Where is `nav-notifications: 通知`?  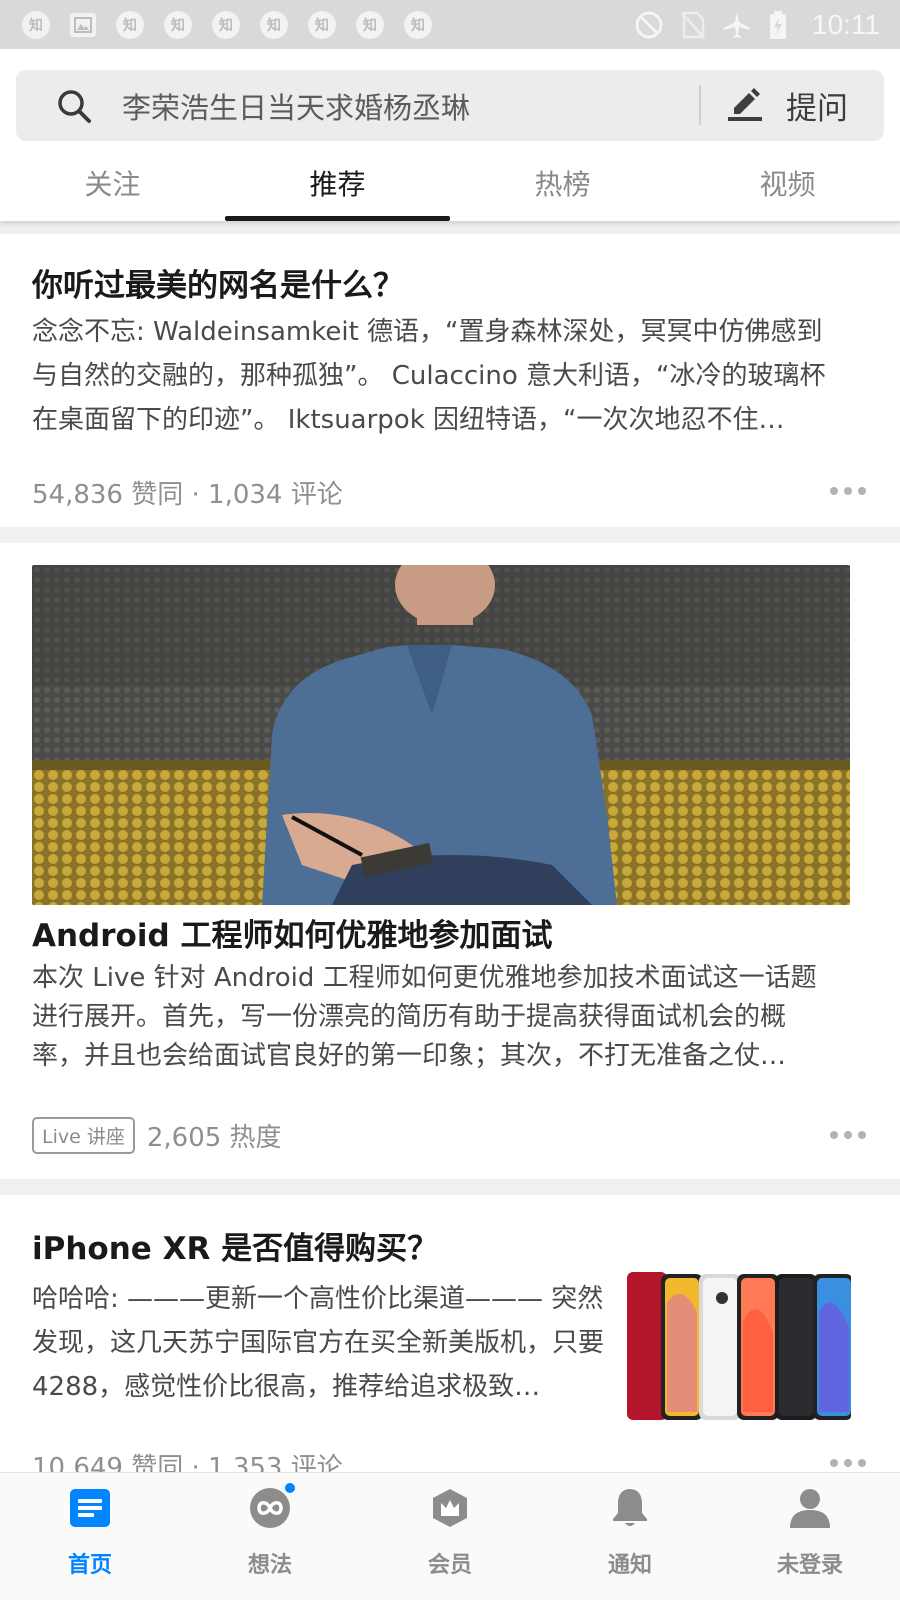
nav-notifications: 通知 is located at coordinates (630, 1536).